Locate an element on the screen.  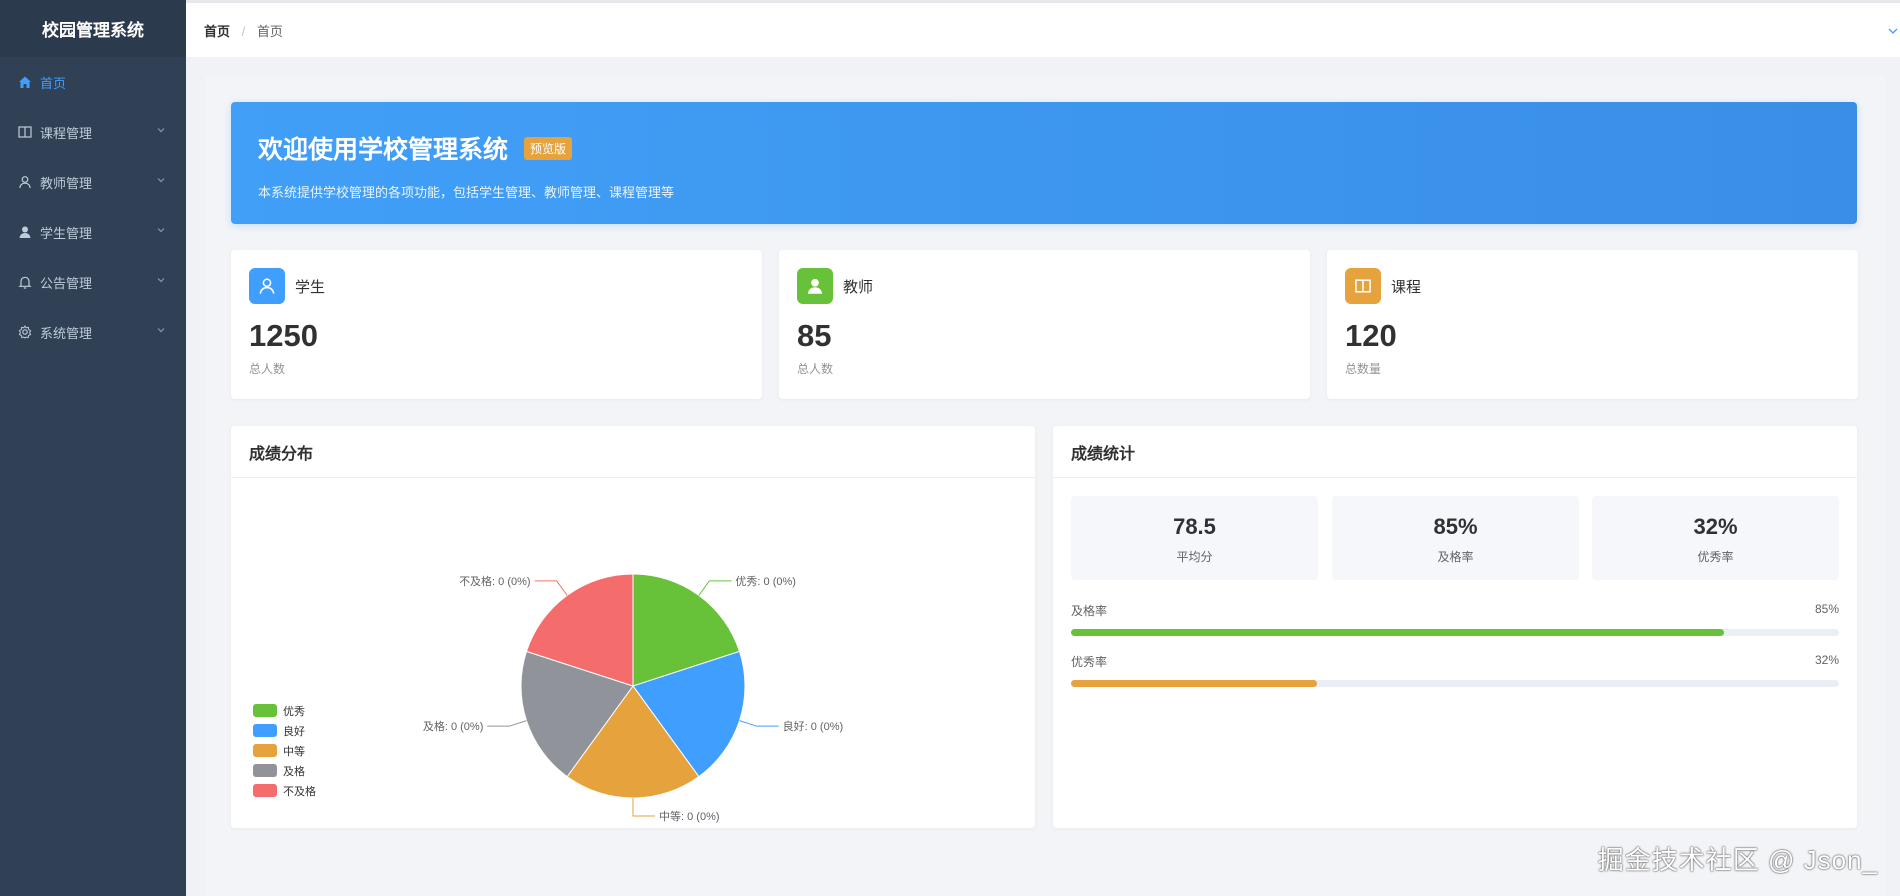
stat-card-students: 学生 1250 总人数 is located at coordinates (496, 324).